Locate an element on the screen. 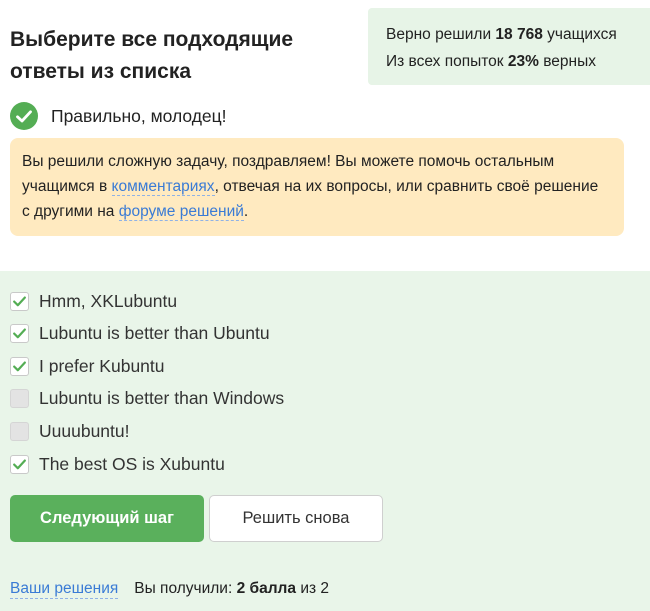 The width and height of the screenshot is (650, 611). answer-option: Hmm, XKLubuntu is located at coordinates (93, 301).